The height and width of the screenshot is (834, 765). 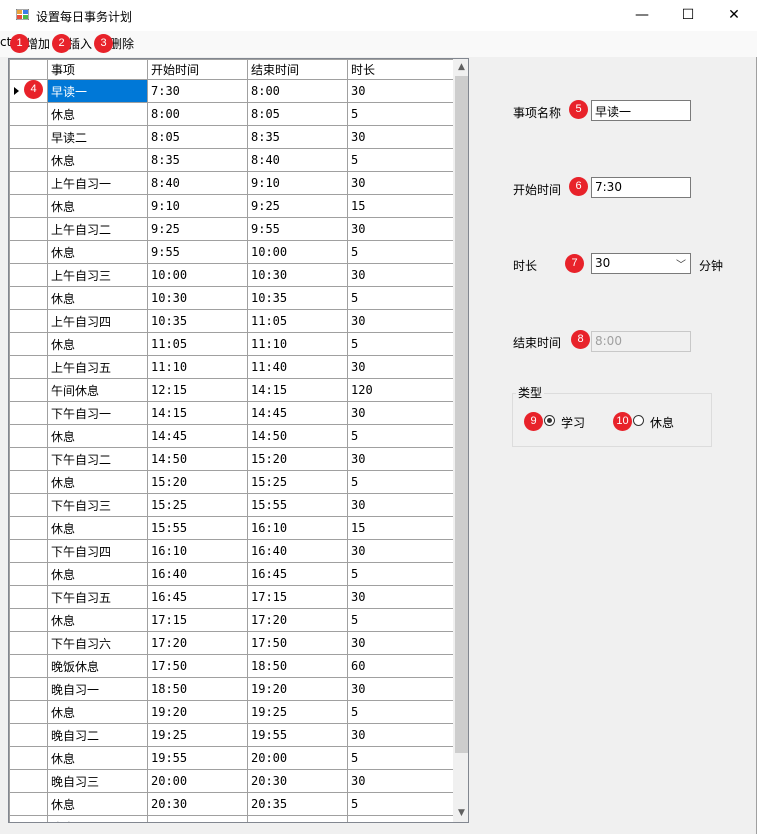 What do you see at coordinates (400, 390) in the screenshot?
I see `cell-duration: 120` at bounding box center [400, 390].